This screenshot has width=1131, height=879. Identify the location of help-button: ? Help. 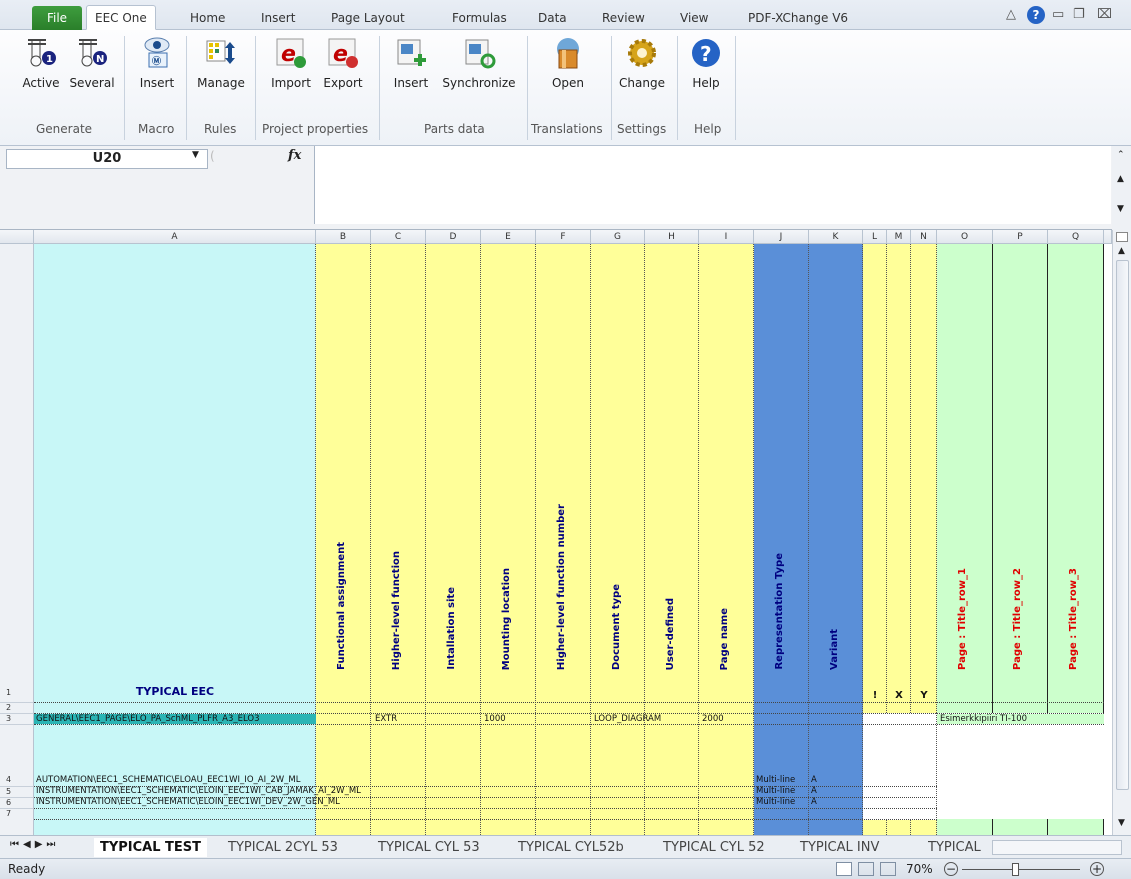
(706, 68).